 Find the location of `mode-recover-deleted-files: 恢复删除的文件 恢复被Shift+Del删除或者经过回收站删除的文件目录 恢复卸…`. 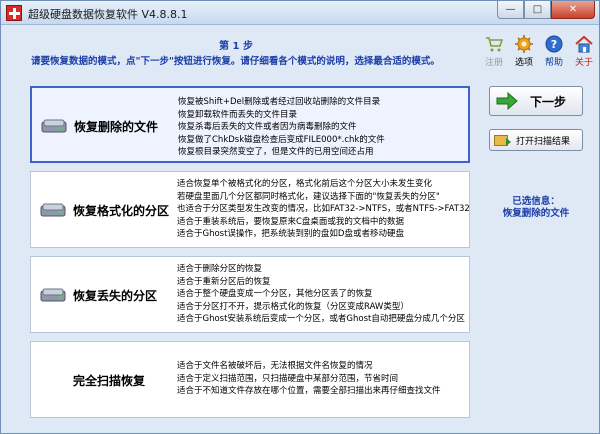

mode-recover-deleted-files: 恢复删除的文件 恢复被Shift+Del删除或者经过回收站删除的文件目录 恢复卸… is located at coordinates (250, 124).